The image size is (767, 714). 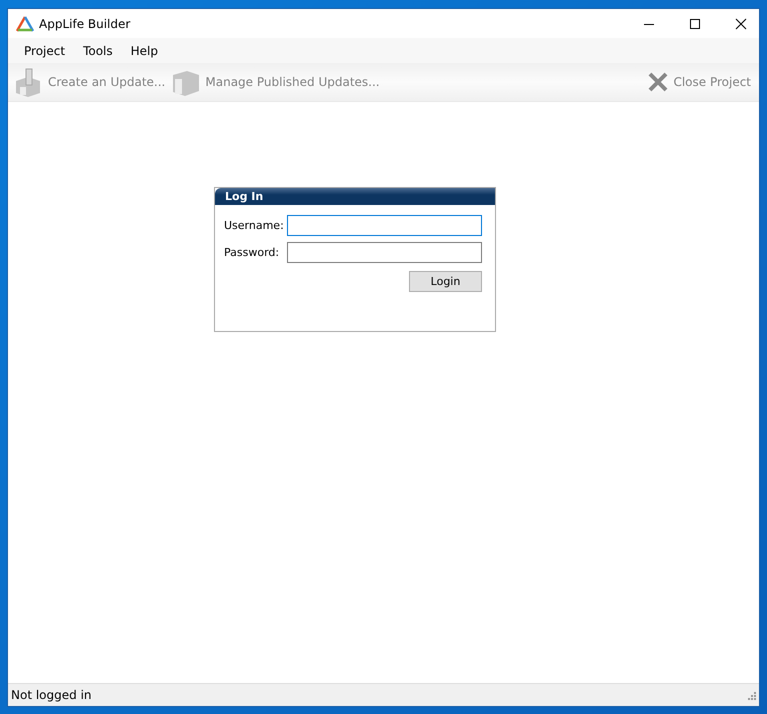 What do you see at coordinates (144, 51) in the screenshot?
I see `menu-item: Help` at bounding box center [144, 51].